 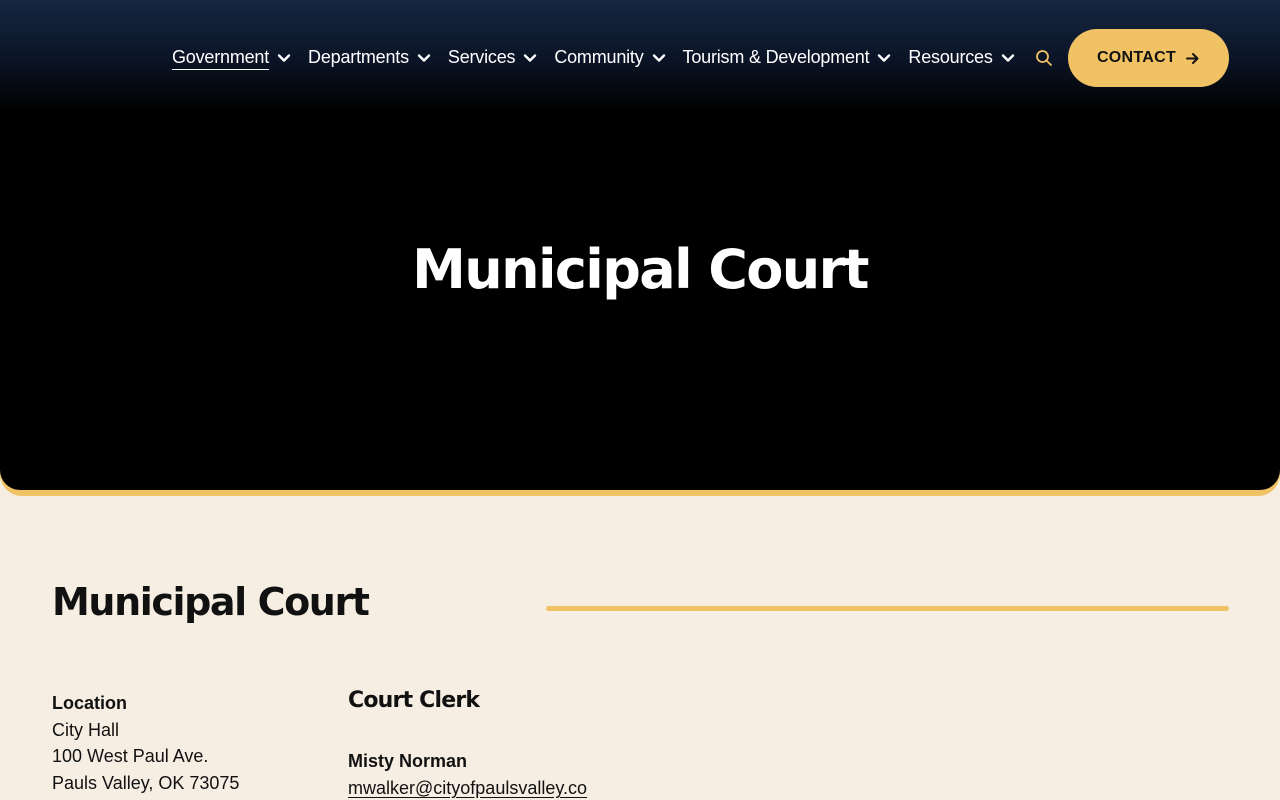 What do you see at coordinates (640, 269) in the screenshot?
I see `page-title: Municipal Court` at bounding box center [640, 269].